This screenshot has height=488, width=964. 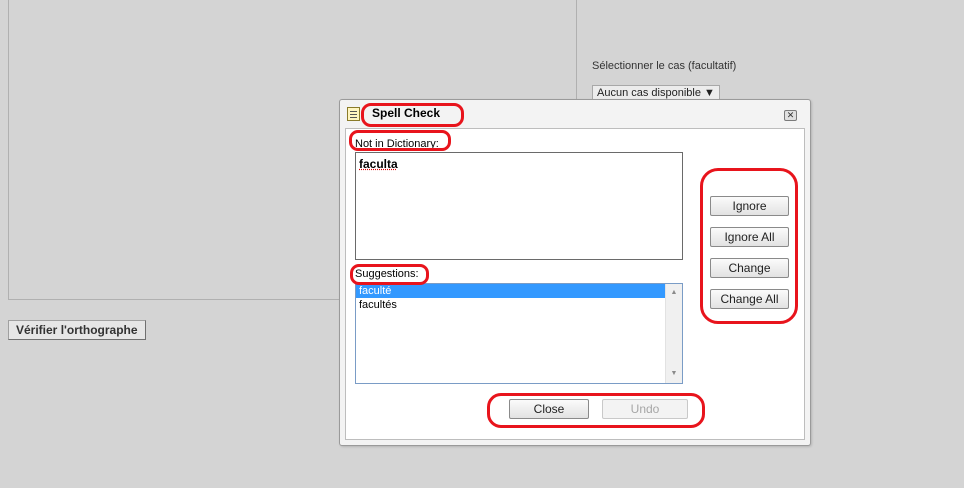 I want to click on close-button: Close, so click(x=549, y=409).